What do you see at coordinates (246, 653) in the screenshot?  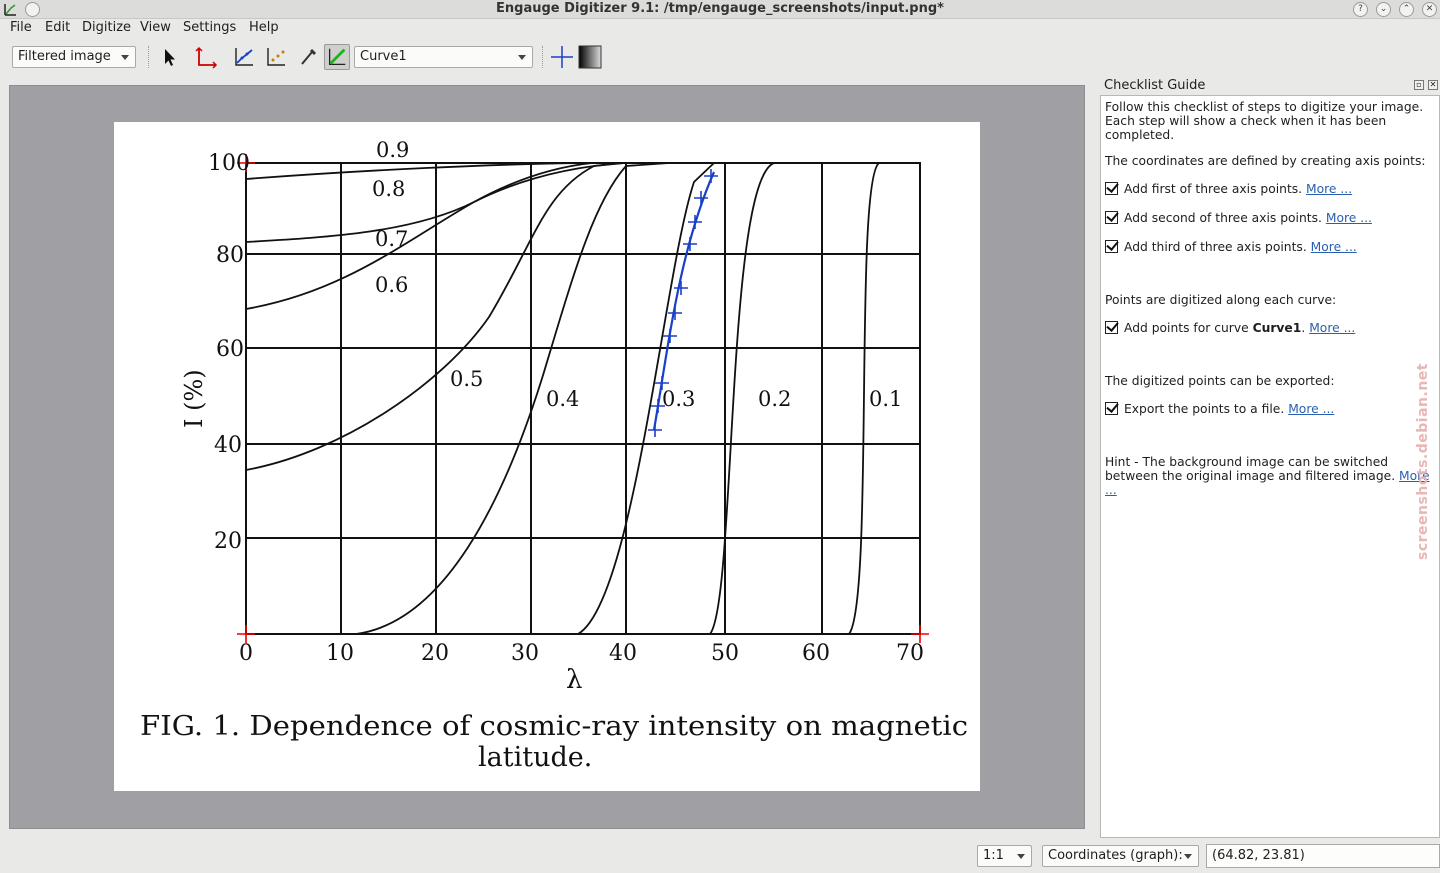 I see `x-tick-label: 0` at bounding box center [246, 653].